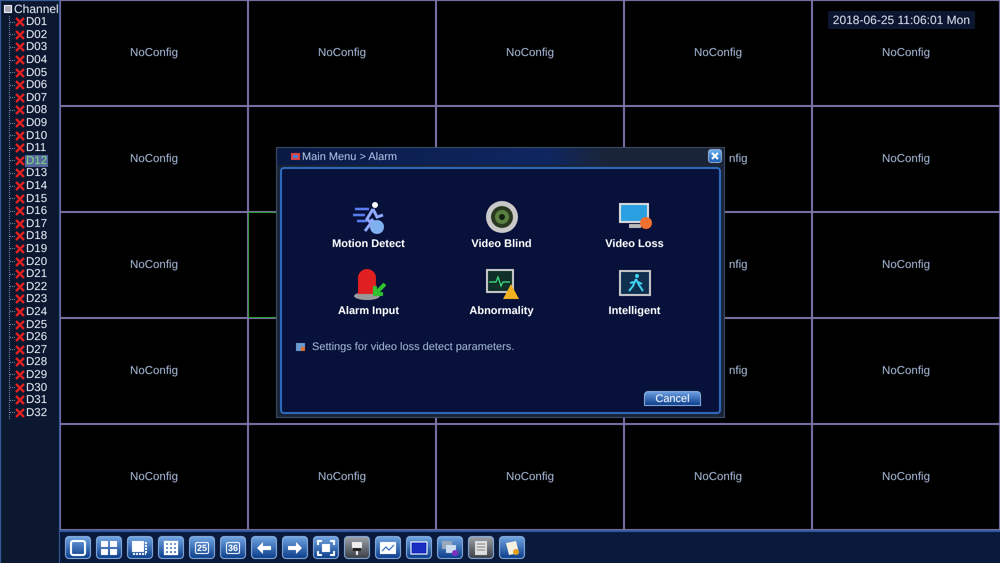  I want to click on date-time: 2018-06-25 11:06:01 Mon, so click(901, 20).